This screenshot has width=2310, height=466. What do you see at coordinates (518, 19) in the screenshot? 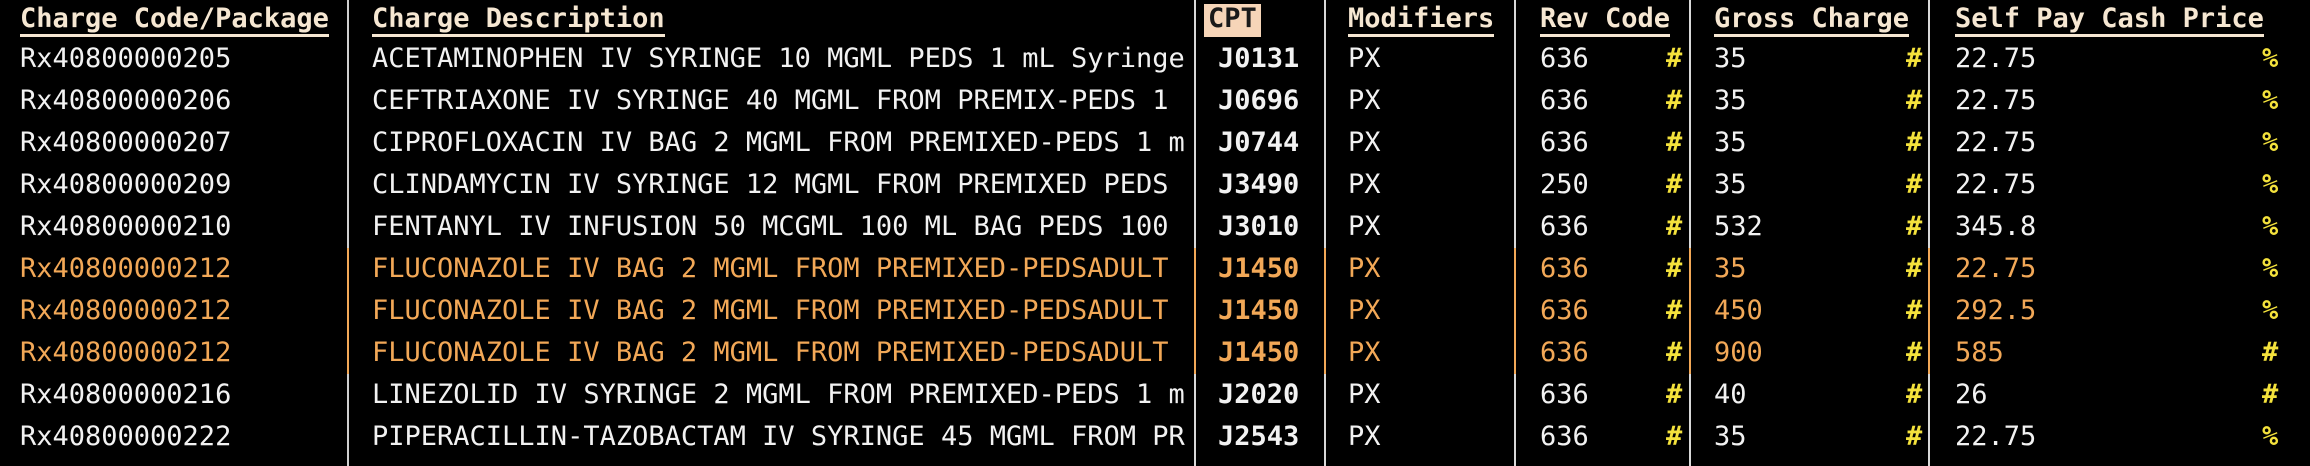
I see `header-charge-description: Charge Description` at bounding box center [518, 19].